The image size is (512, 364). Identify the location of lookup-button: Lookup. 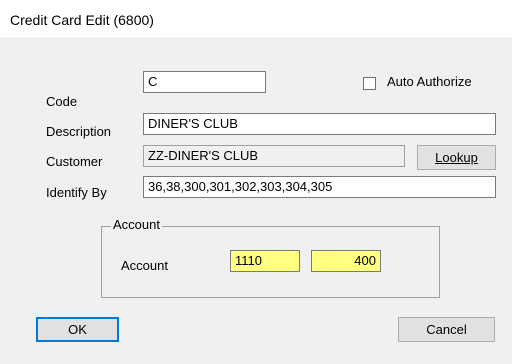
(456, 157).